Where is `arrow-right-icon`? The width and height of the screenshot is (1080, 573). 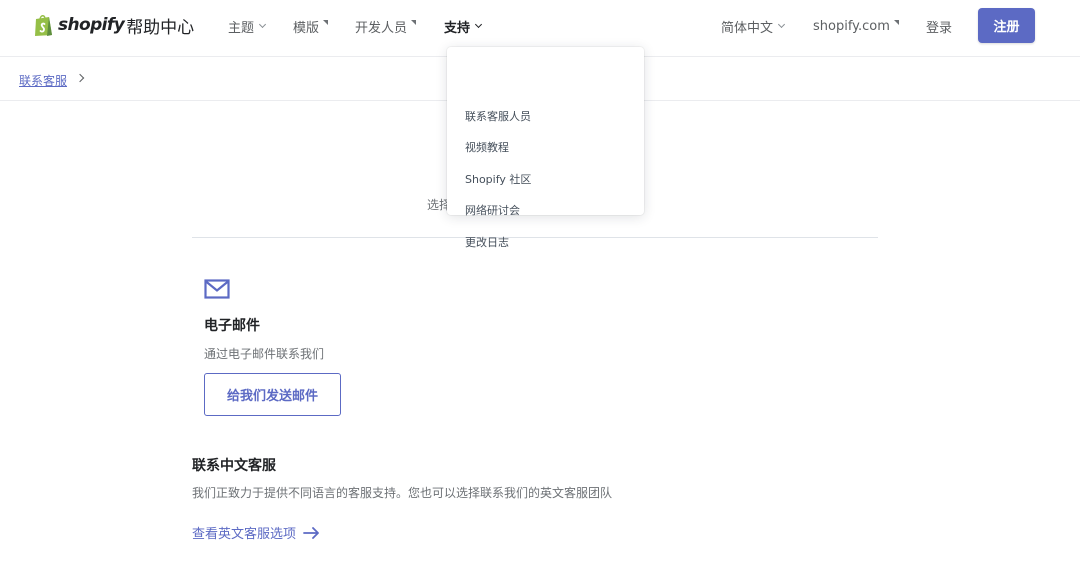 arrow-right-icon is located at coordinates (311, 532).